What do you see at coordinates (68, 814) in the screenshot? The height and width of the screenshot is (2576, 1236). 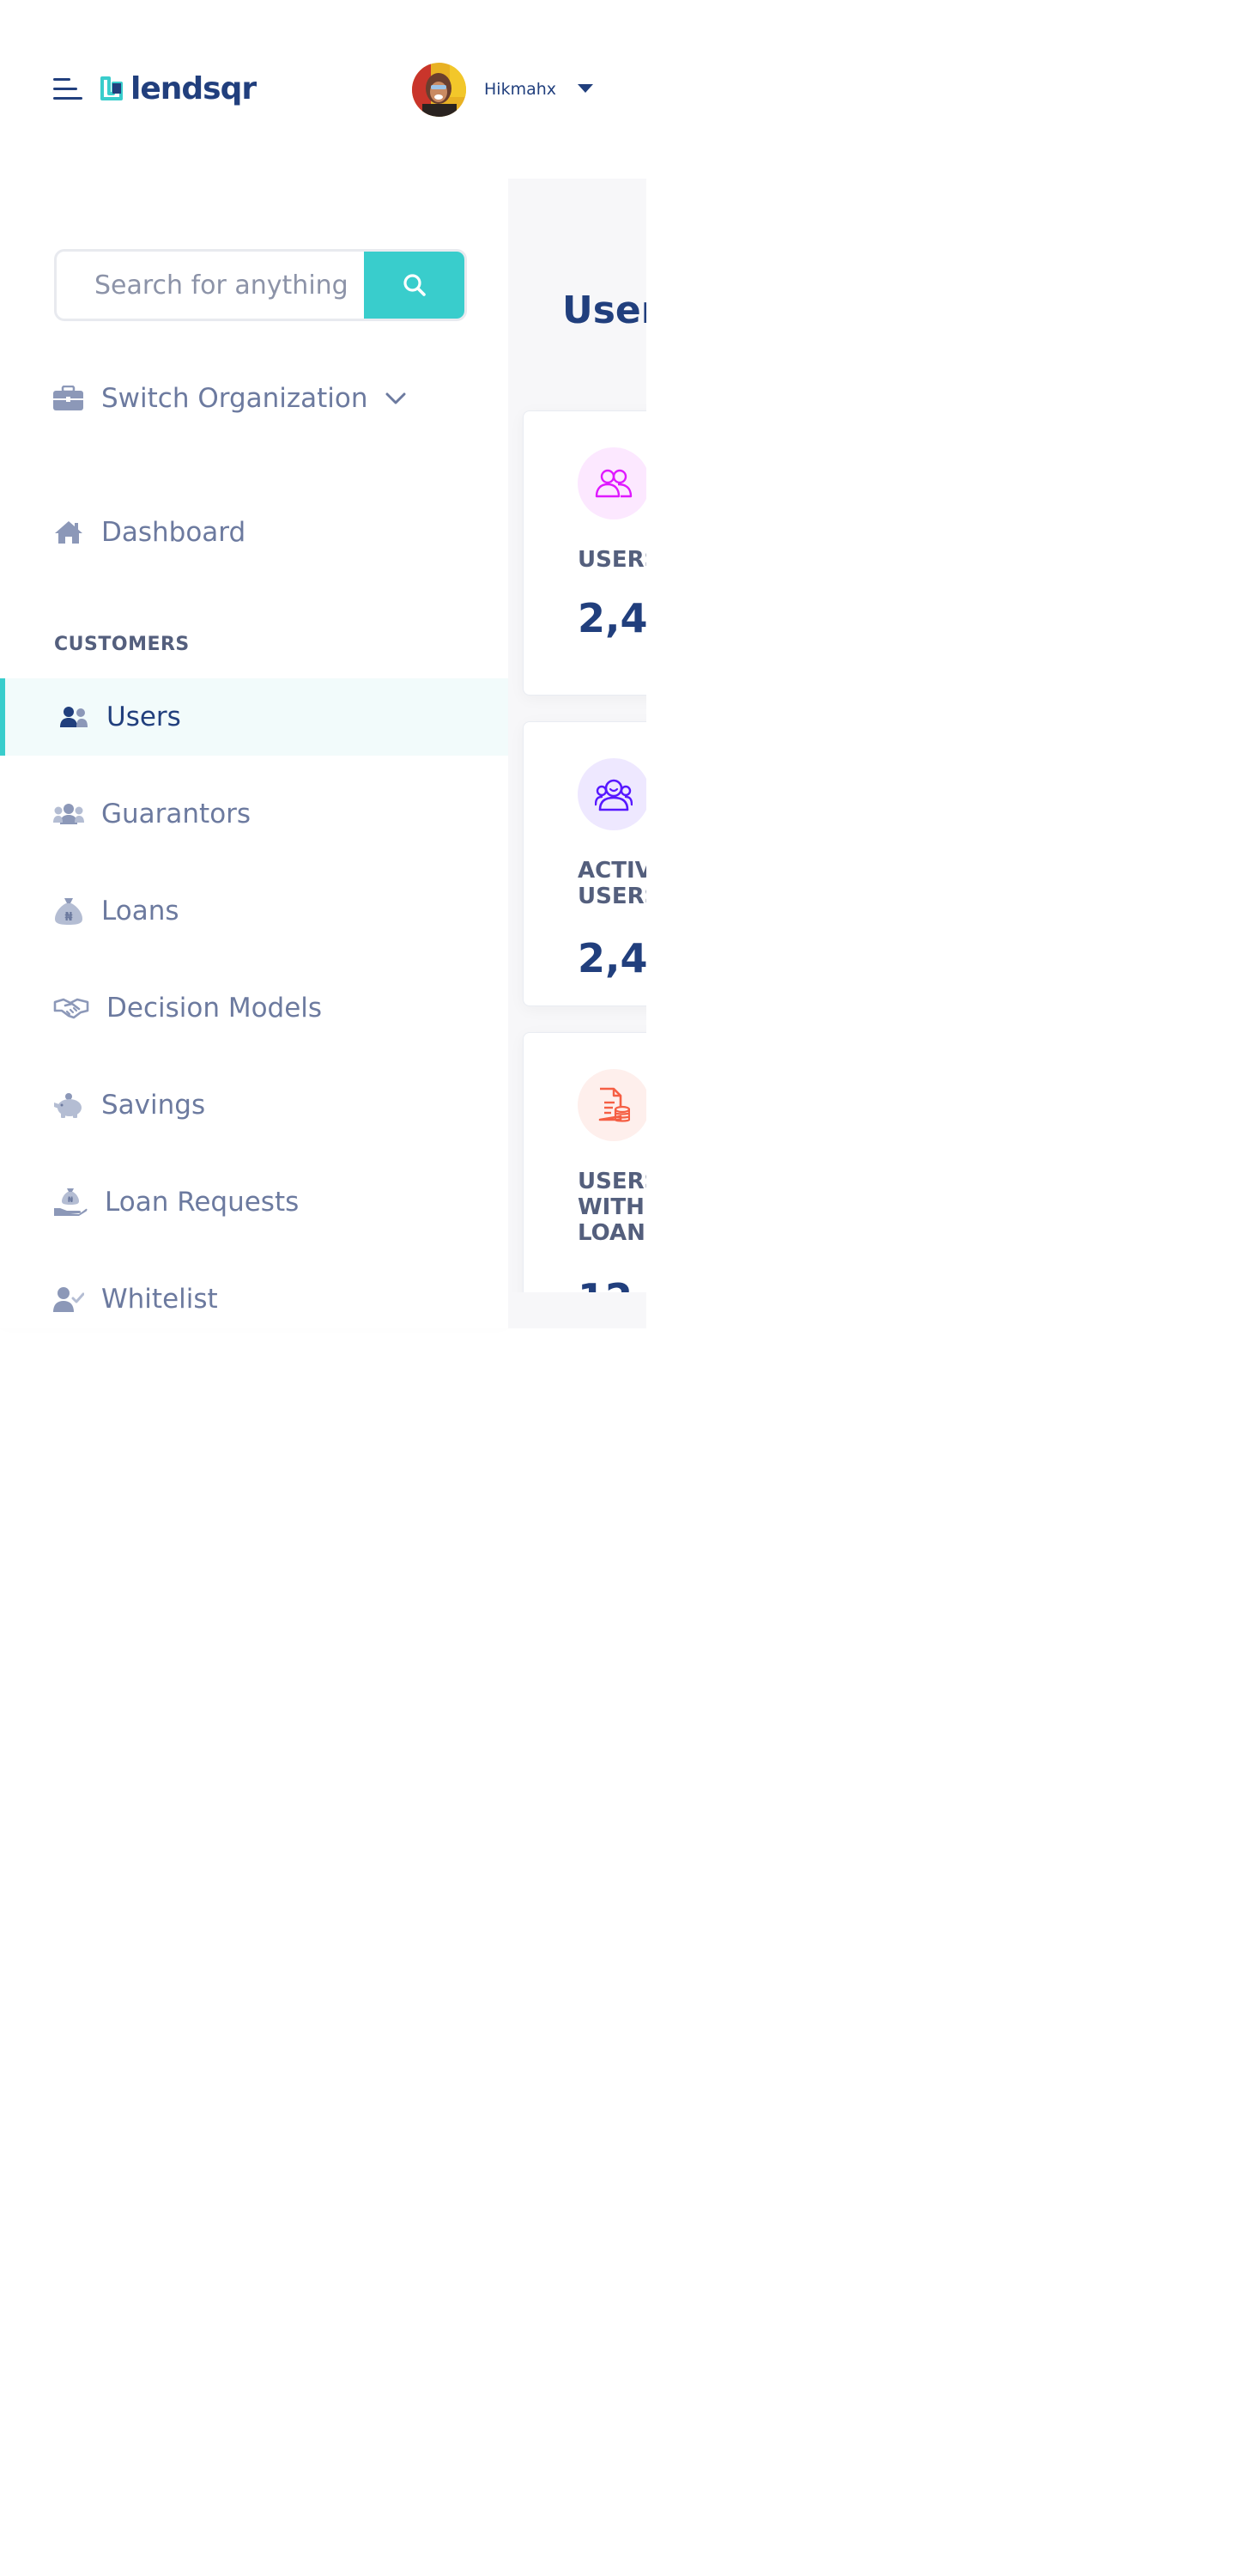 I see `guarantors-icon` at bounding box center [68, 814].